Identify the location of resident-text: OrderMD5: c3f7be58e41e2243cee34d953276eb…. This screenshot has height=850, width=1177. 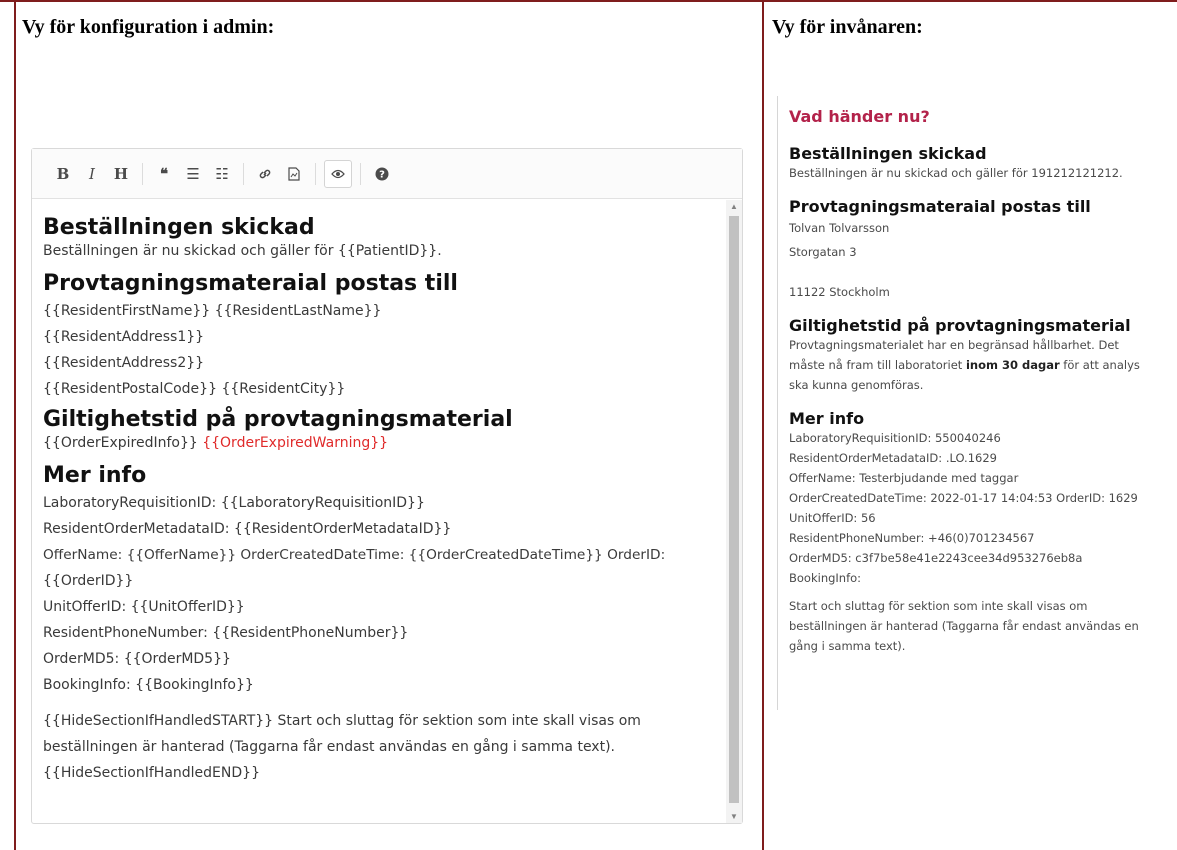
(936, 558).